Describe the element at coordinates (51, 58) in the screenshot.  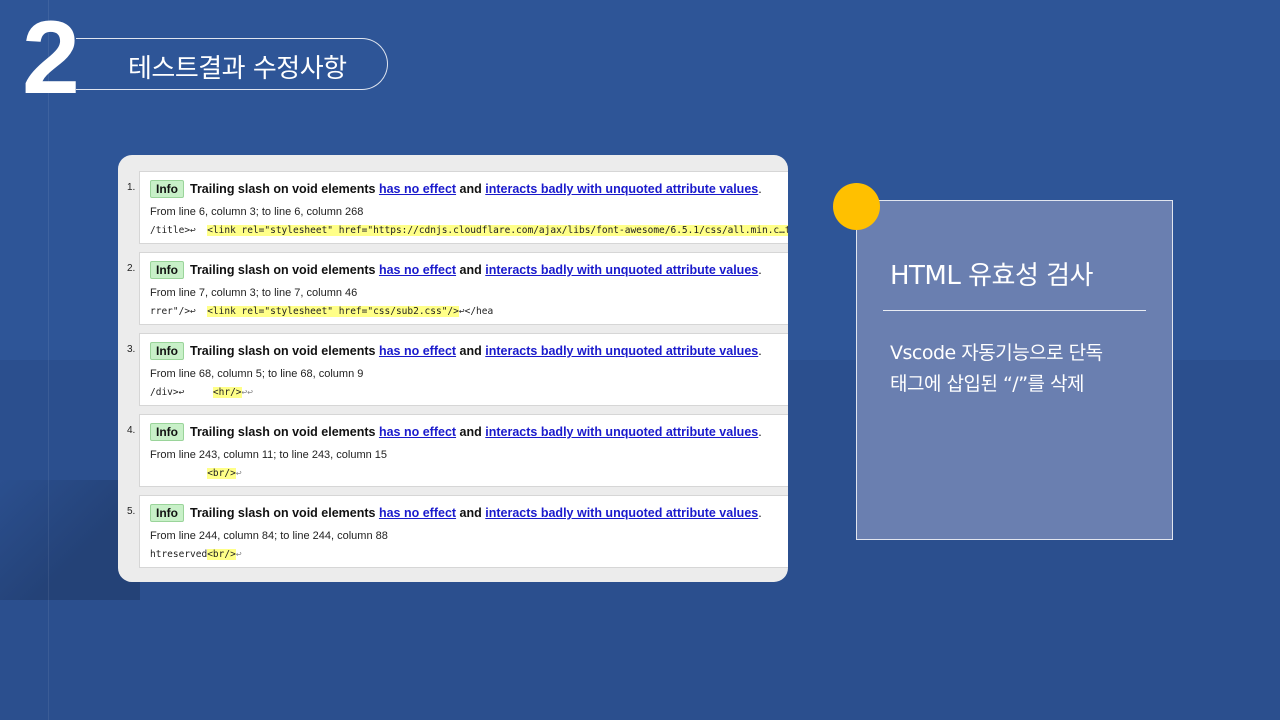
I see `section-number: 2` at that location.